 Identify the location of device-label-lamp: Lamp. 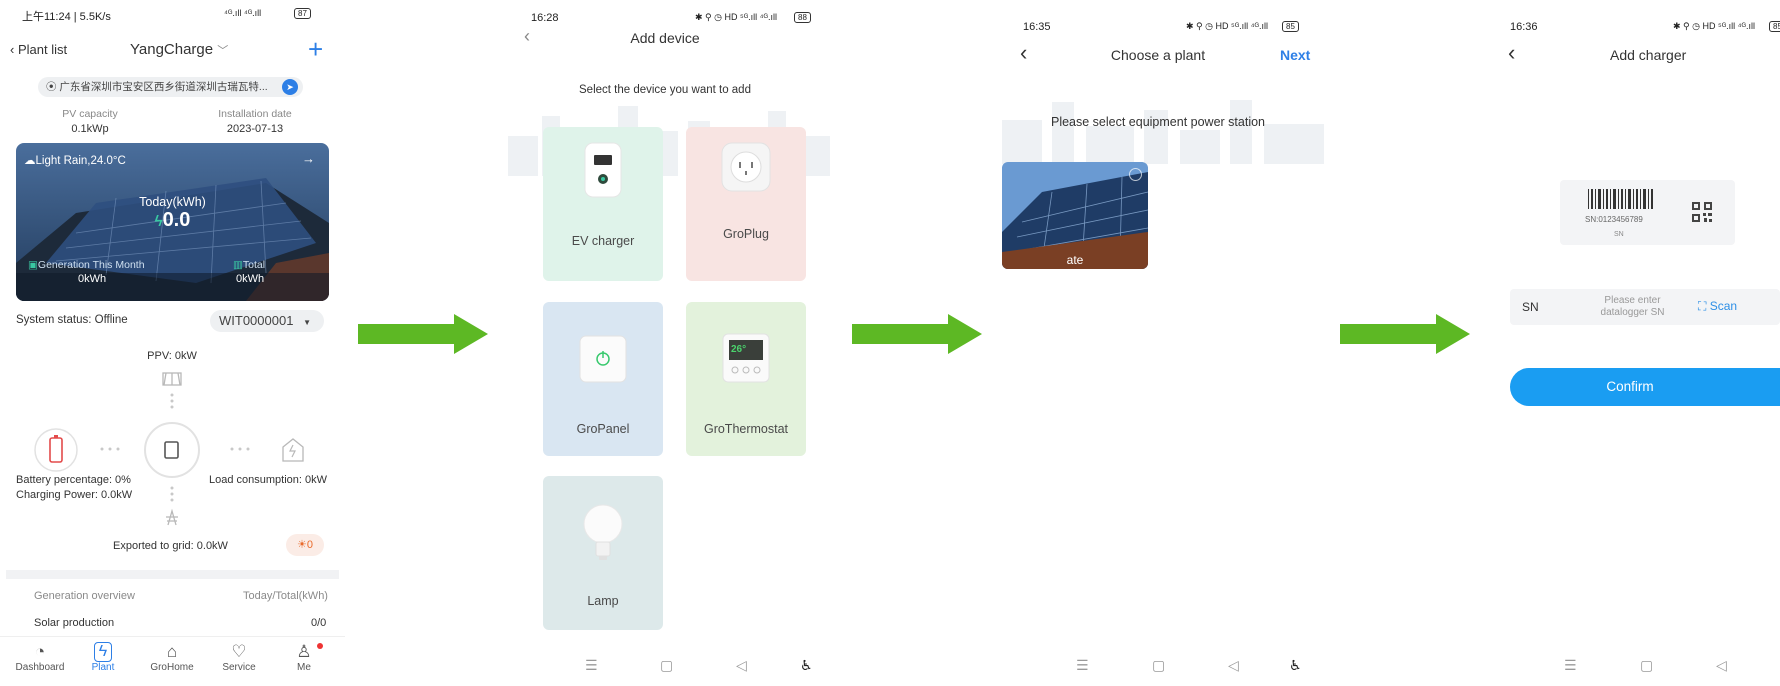
(603, 601).